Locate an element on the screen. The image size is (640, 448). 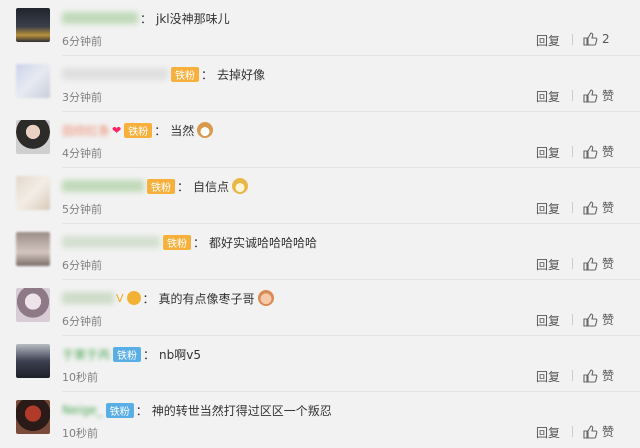
comment-time: 3分钟前 is located at coordinates (82, 97).